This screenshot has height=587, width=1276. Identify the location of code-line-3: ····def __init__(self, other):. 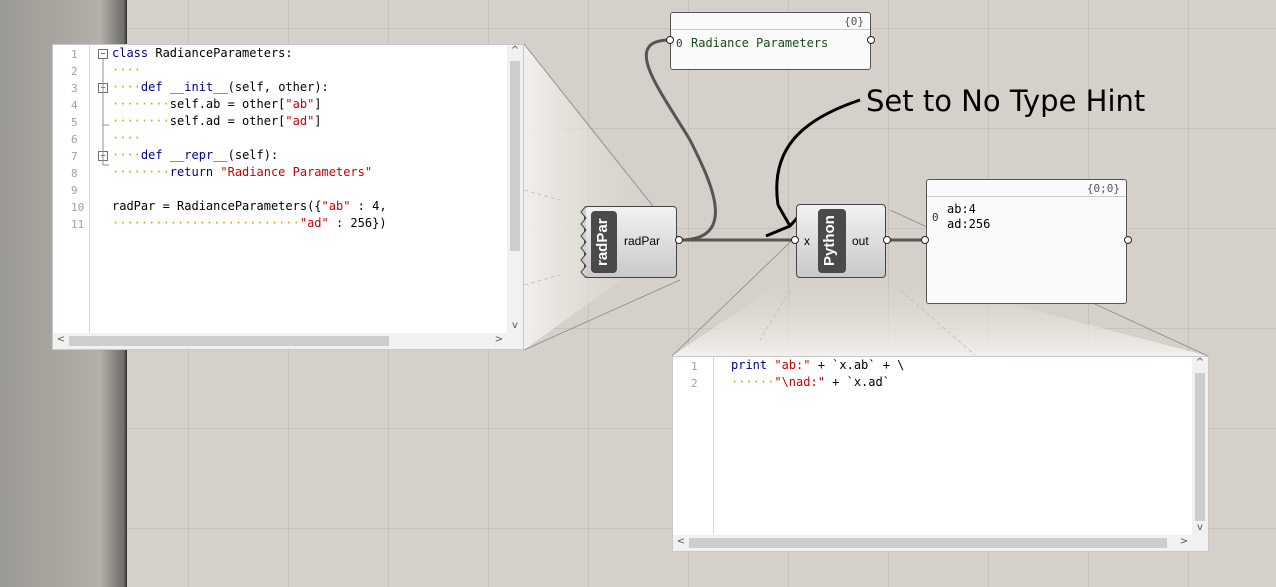
(220, 87).